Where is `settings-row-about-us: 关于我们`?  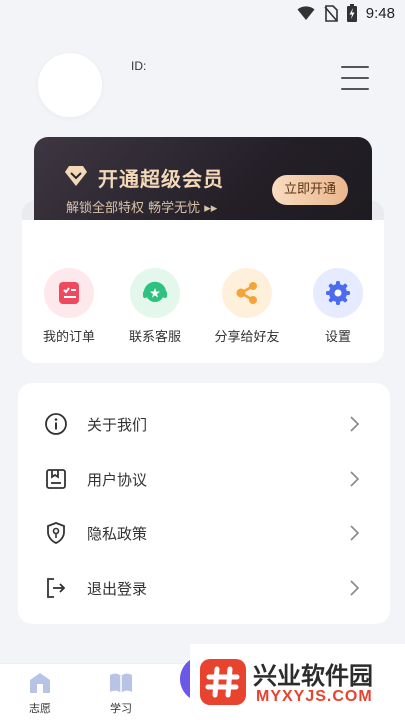 settings-row-about-us: 关于我们 is located at coordinates (204, 424).